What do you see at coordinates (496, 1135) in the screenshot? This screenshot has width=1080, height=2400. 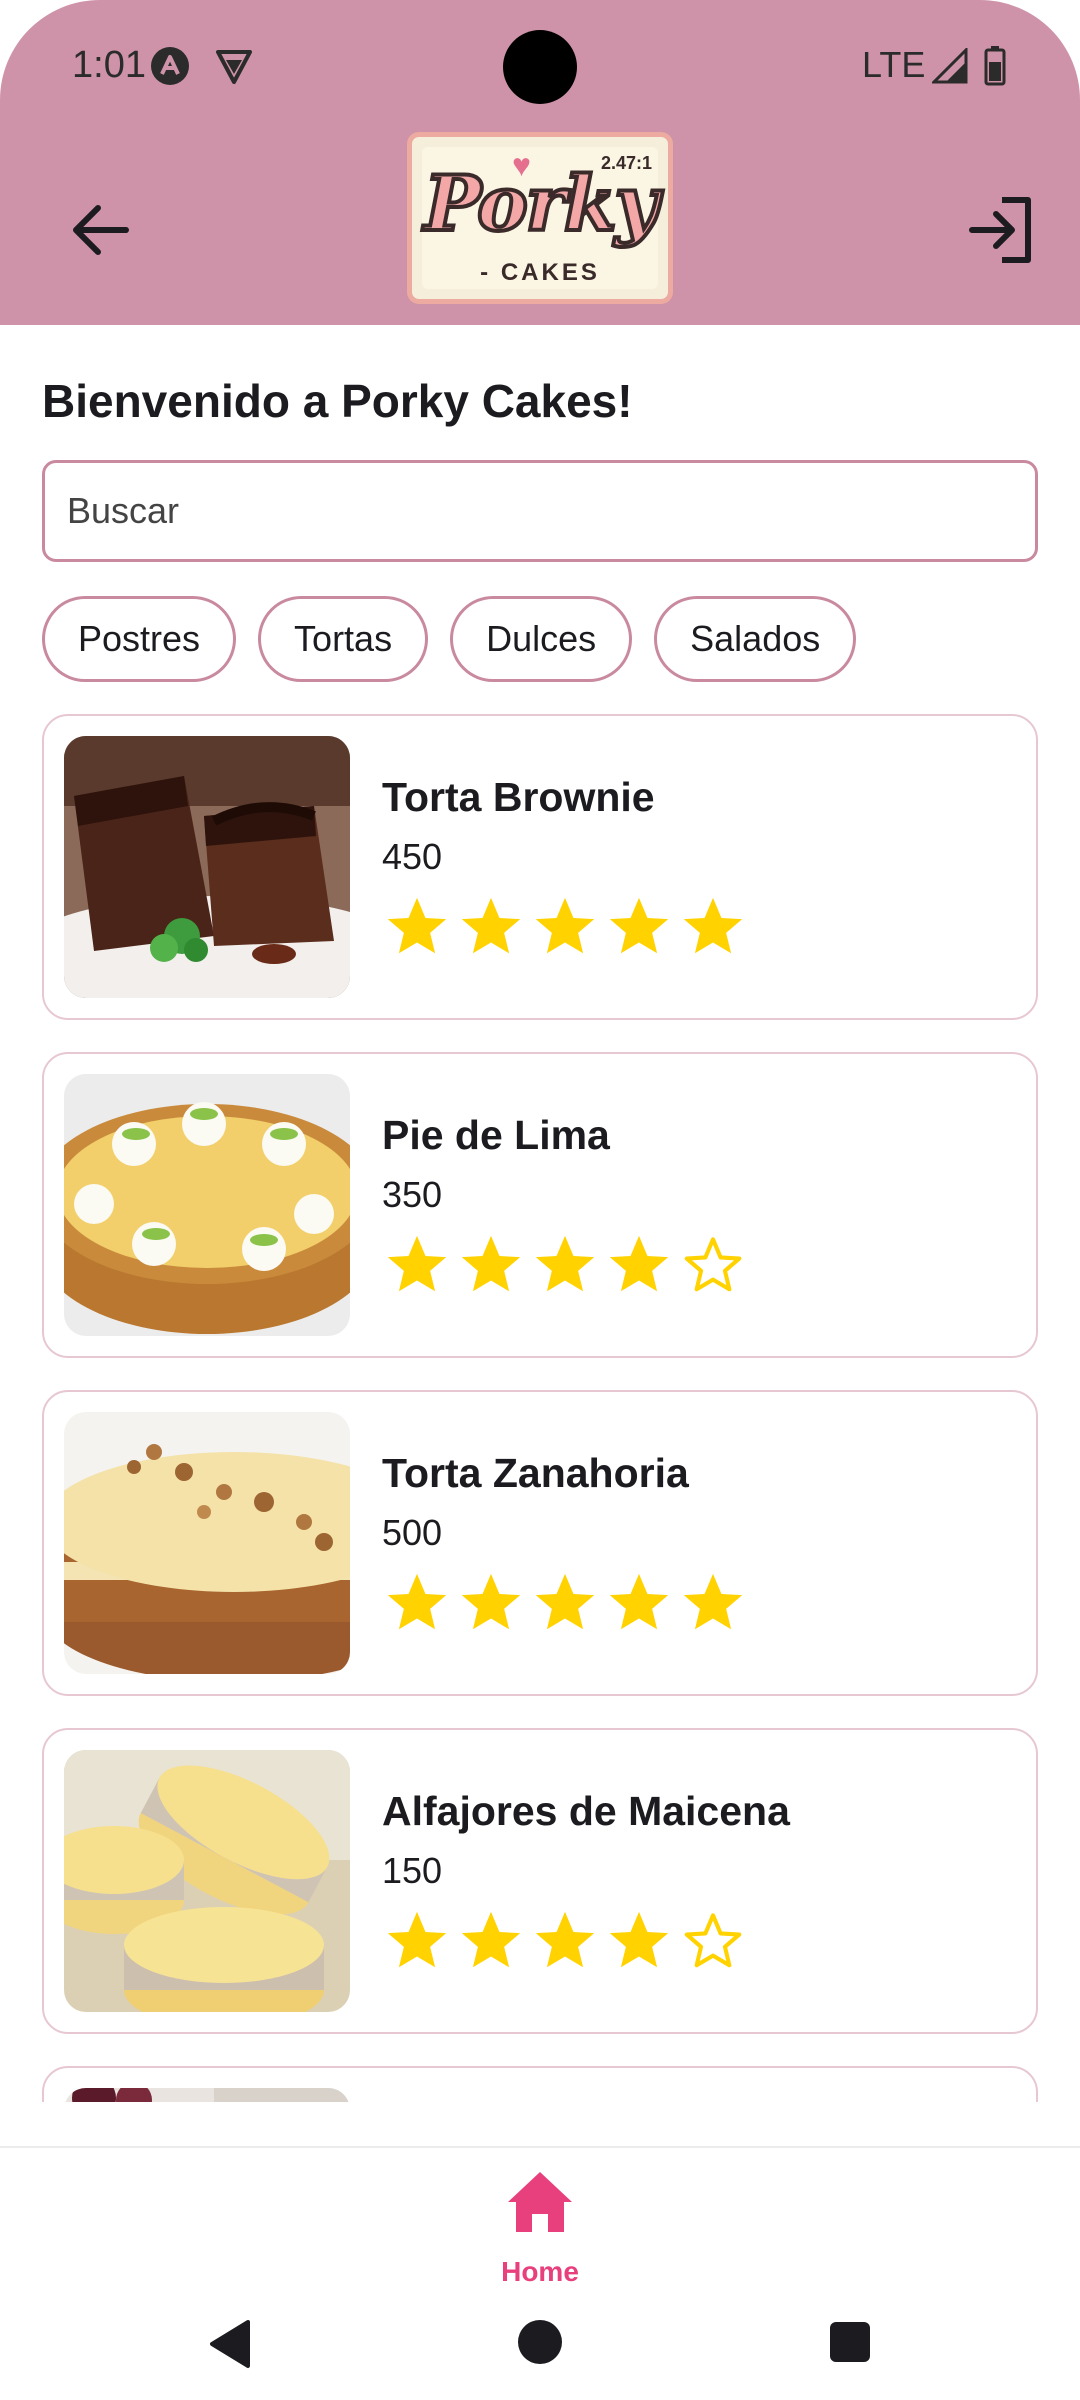 I see `product-name: Pie de Lima` at bounding box center [496, 1135].